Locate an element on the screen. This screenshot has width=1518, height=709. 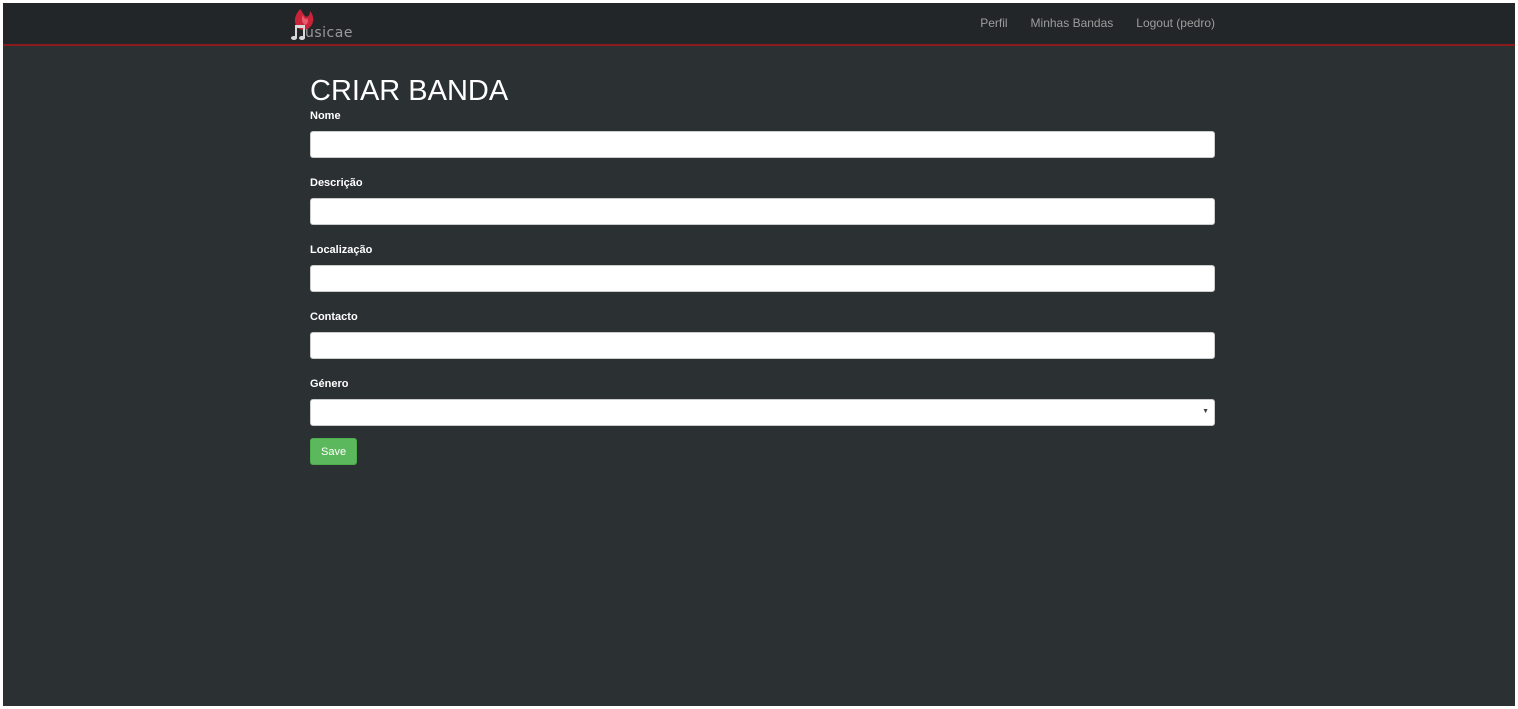
field-group-contacto: Contacto is located at coordinates (762, 334).